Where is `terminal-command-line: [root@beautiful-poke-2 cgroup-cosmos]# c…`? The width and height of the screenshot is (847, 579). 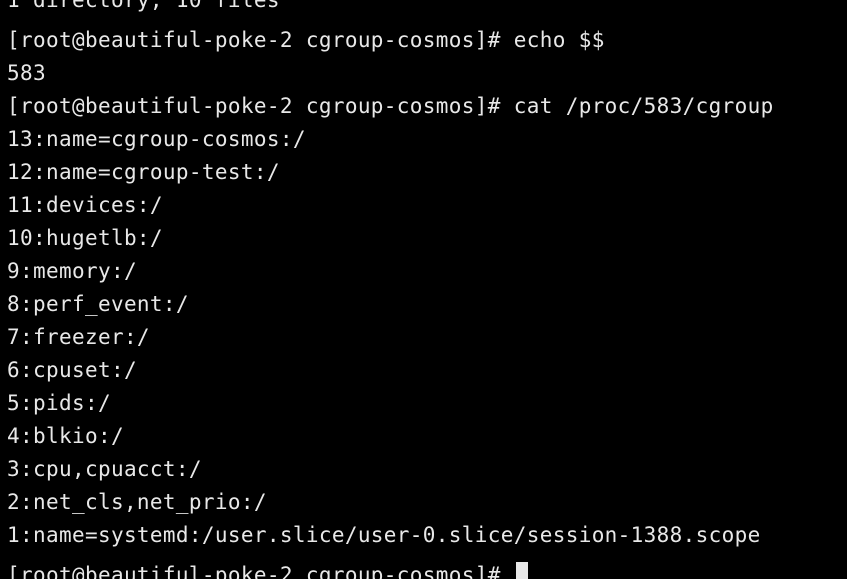 terminal-command-line: [root@beautiful-poke-2 cgroup-cosmos]# c… is located at coordinates (390, 106).